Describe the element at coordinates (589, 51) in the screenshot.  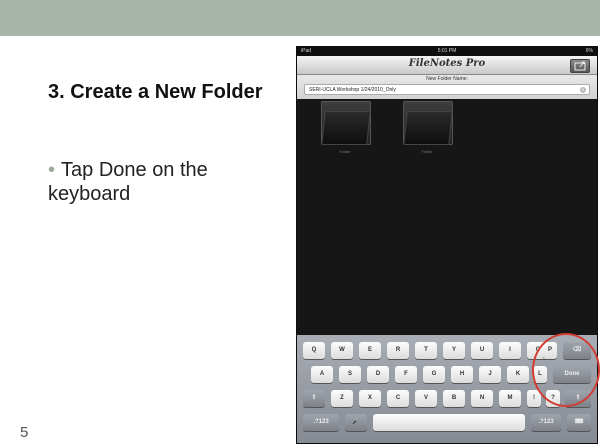
I see `status-battery: 6%` at that location.